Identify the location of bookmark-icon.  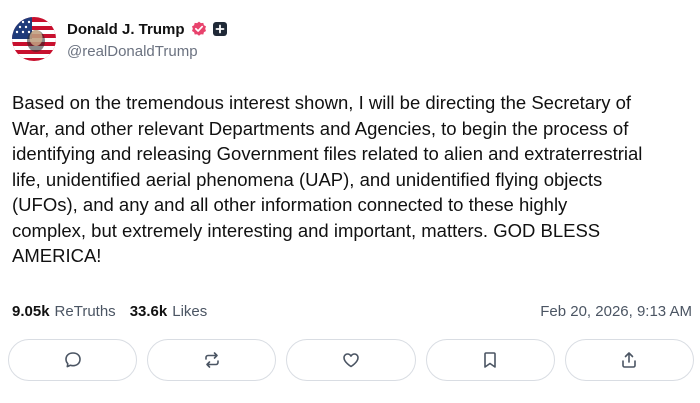
(490, 360).